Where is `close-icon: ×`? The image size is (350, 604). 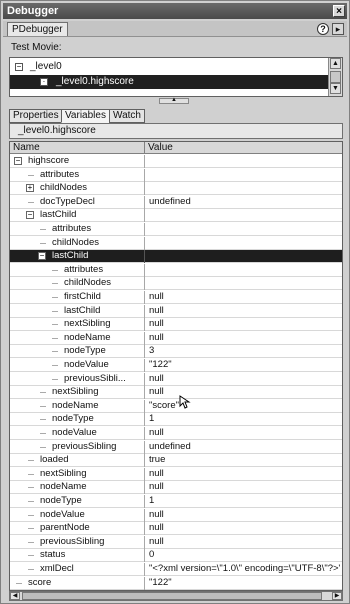 close-icon: × is located at coordinates (339, 11).